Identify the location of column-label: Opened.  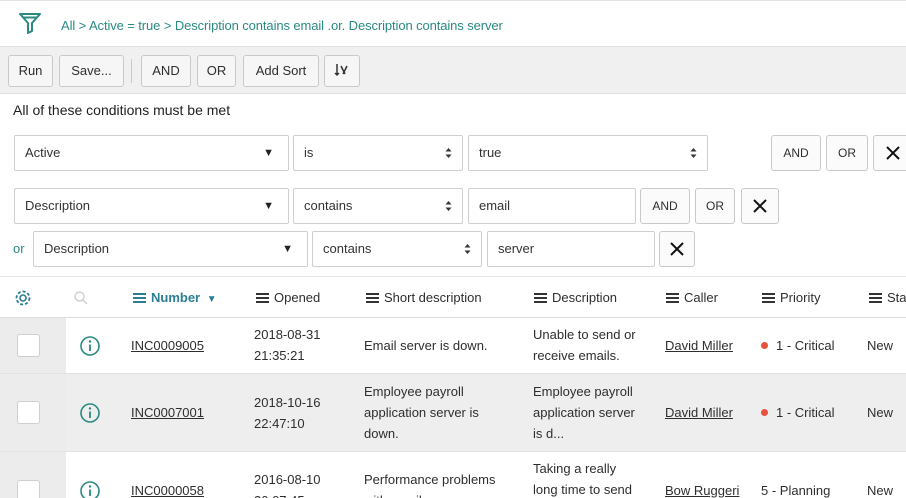
(297, 297).